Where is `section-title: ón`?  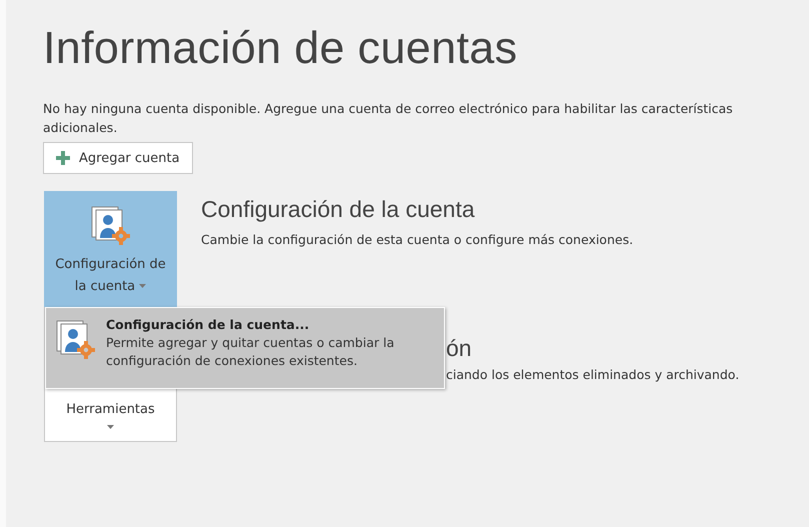 section-title: ón is located at coordinates (459, 348).